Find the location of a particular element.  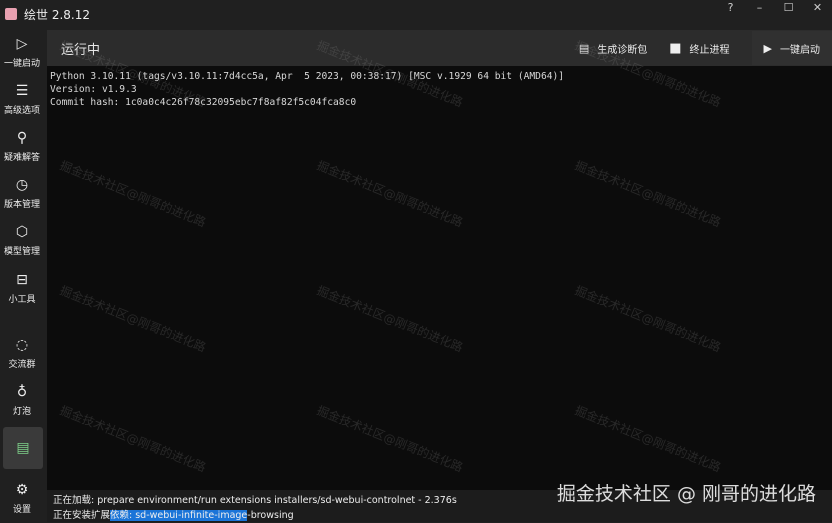

sidebar-item-models: ⬡ 模型管理 is located at coordinates (22, 240).